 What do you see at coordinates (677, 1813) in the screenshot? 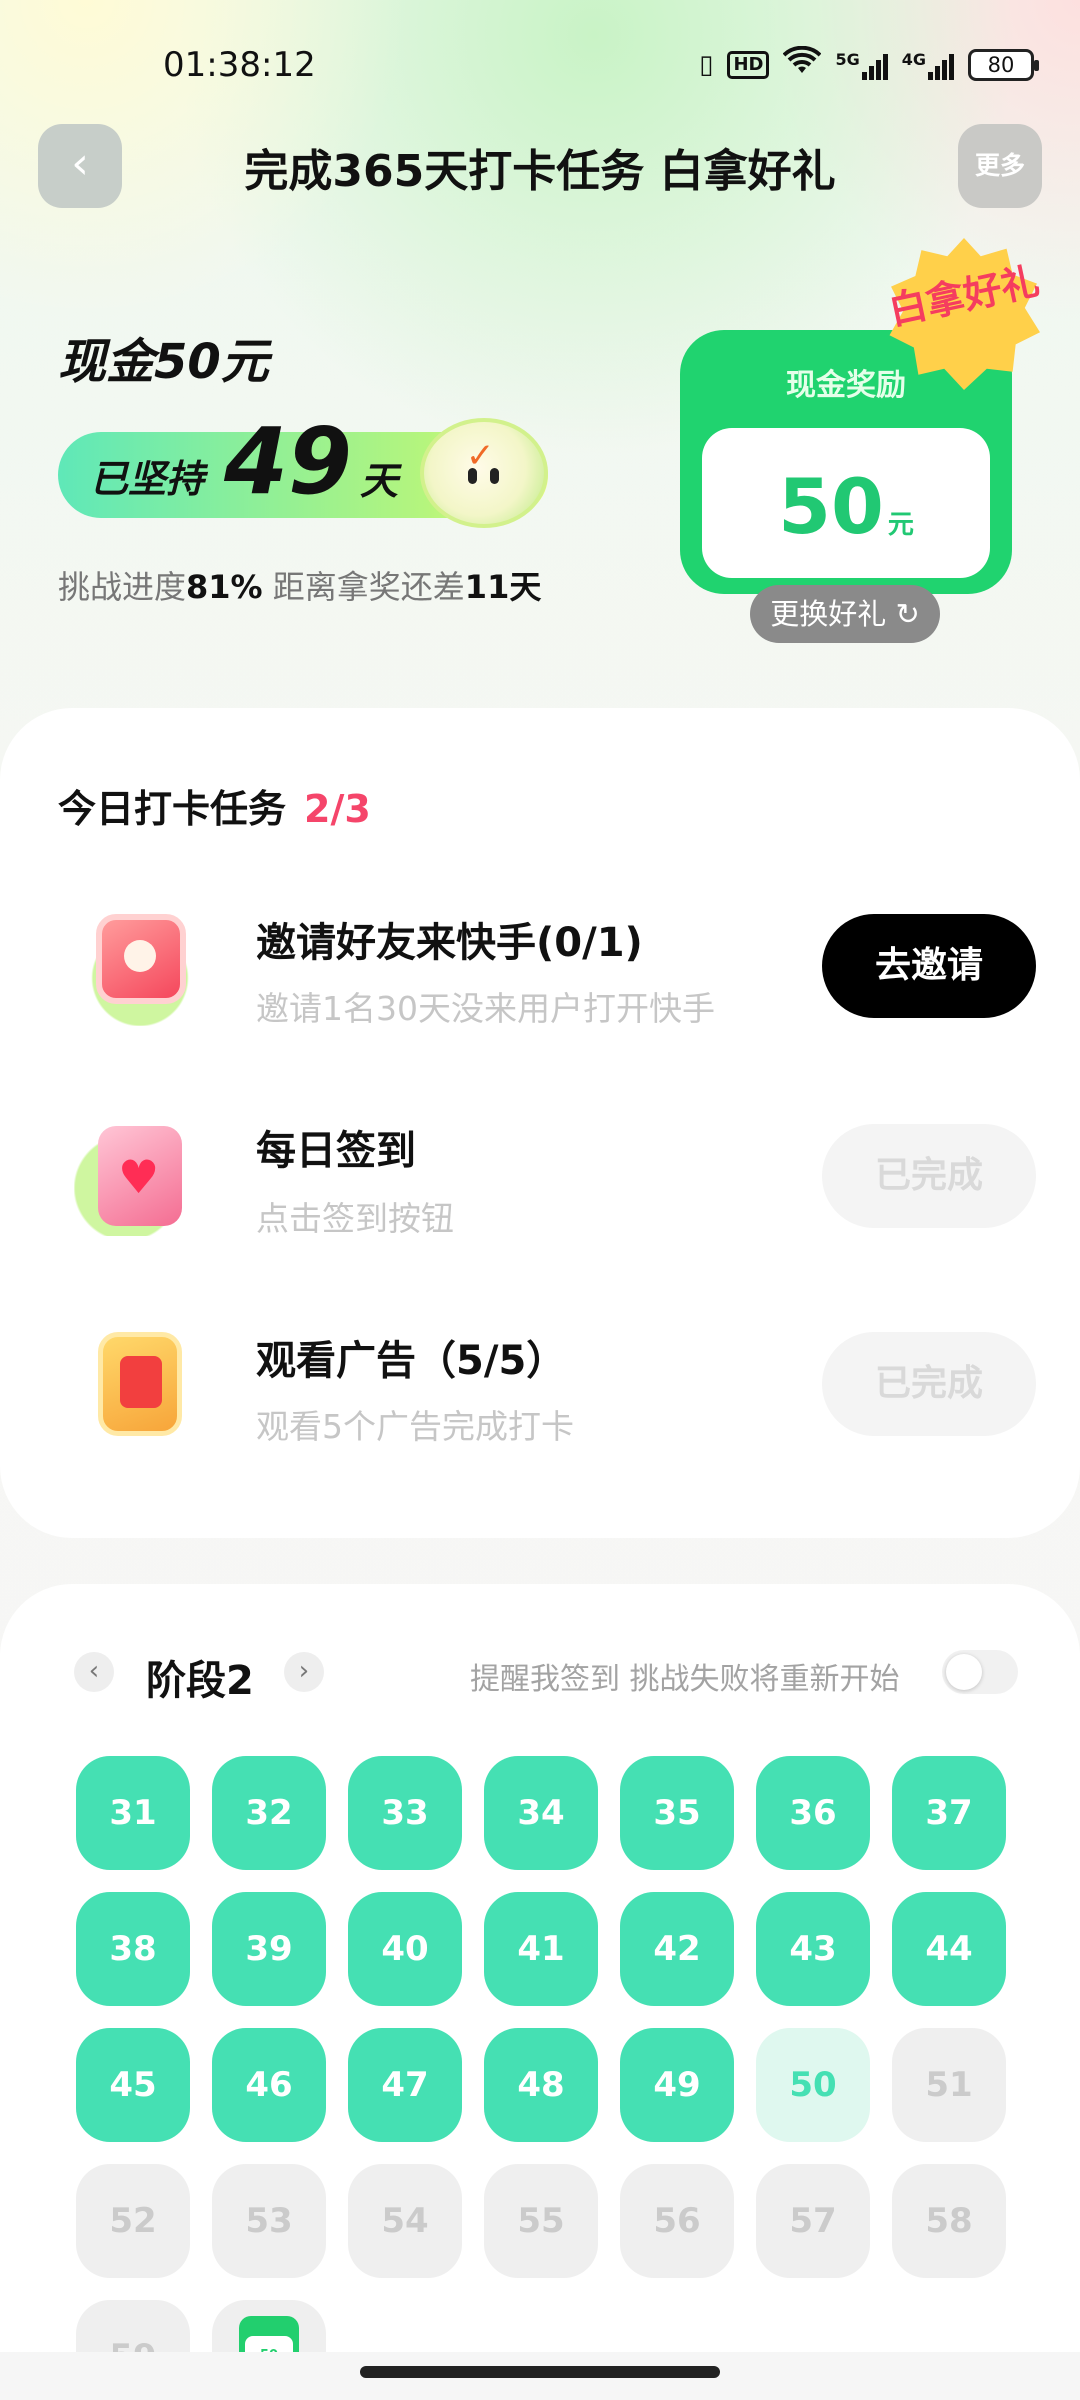
I see `day-cell-done: 35` at bounding box center [677, 1813].